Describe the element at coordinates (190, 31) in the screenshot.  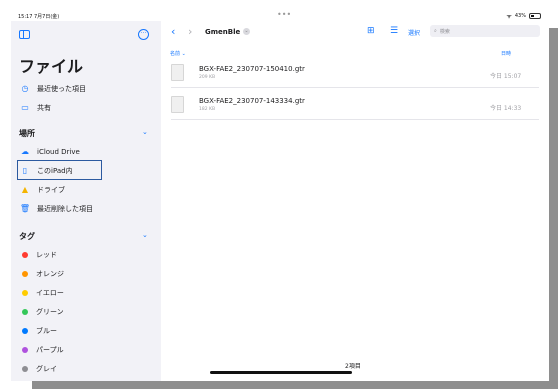
I see `forward-chevron-icon: ›` at that location.